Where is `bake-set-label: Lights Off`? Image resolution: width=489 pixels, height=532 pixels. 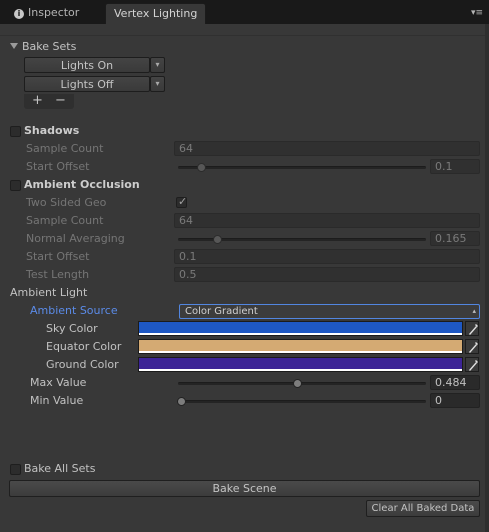
bake-set-label: Lights Off is located at coordinates (87, 84).